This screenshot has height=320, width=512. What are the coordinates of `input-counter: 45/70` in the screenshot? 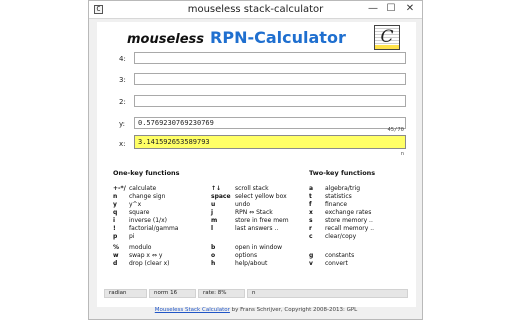 It's located at (395, 130).